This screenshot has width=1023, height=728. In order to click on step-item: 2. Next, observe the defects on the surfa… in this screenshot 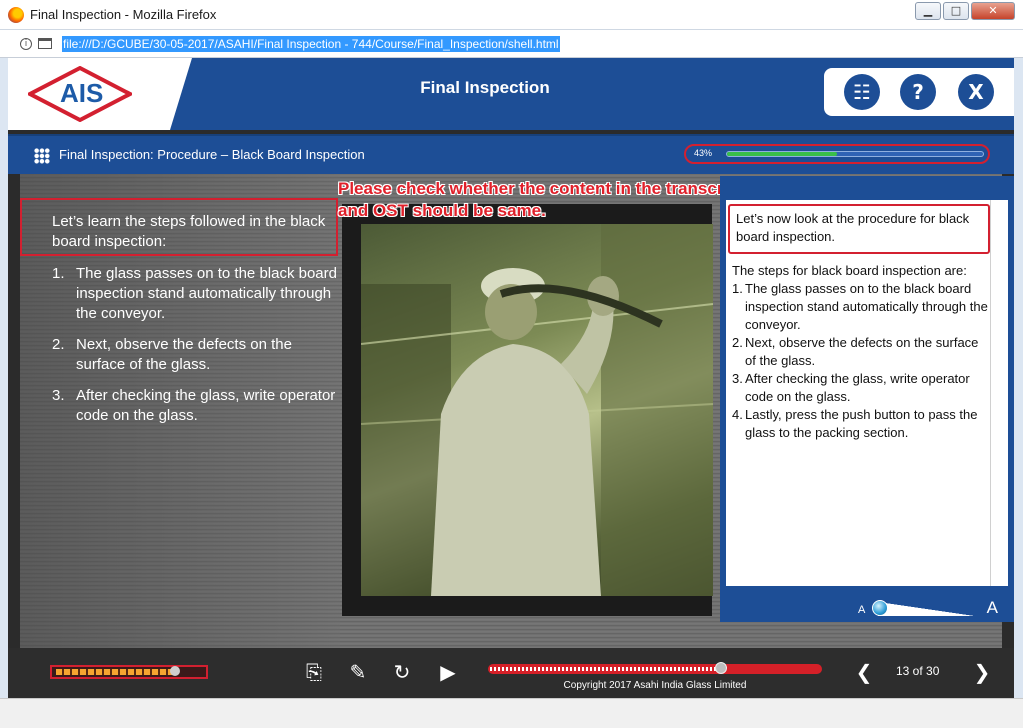, I will do `click(197, 355)`.